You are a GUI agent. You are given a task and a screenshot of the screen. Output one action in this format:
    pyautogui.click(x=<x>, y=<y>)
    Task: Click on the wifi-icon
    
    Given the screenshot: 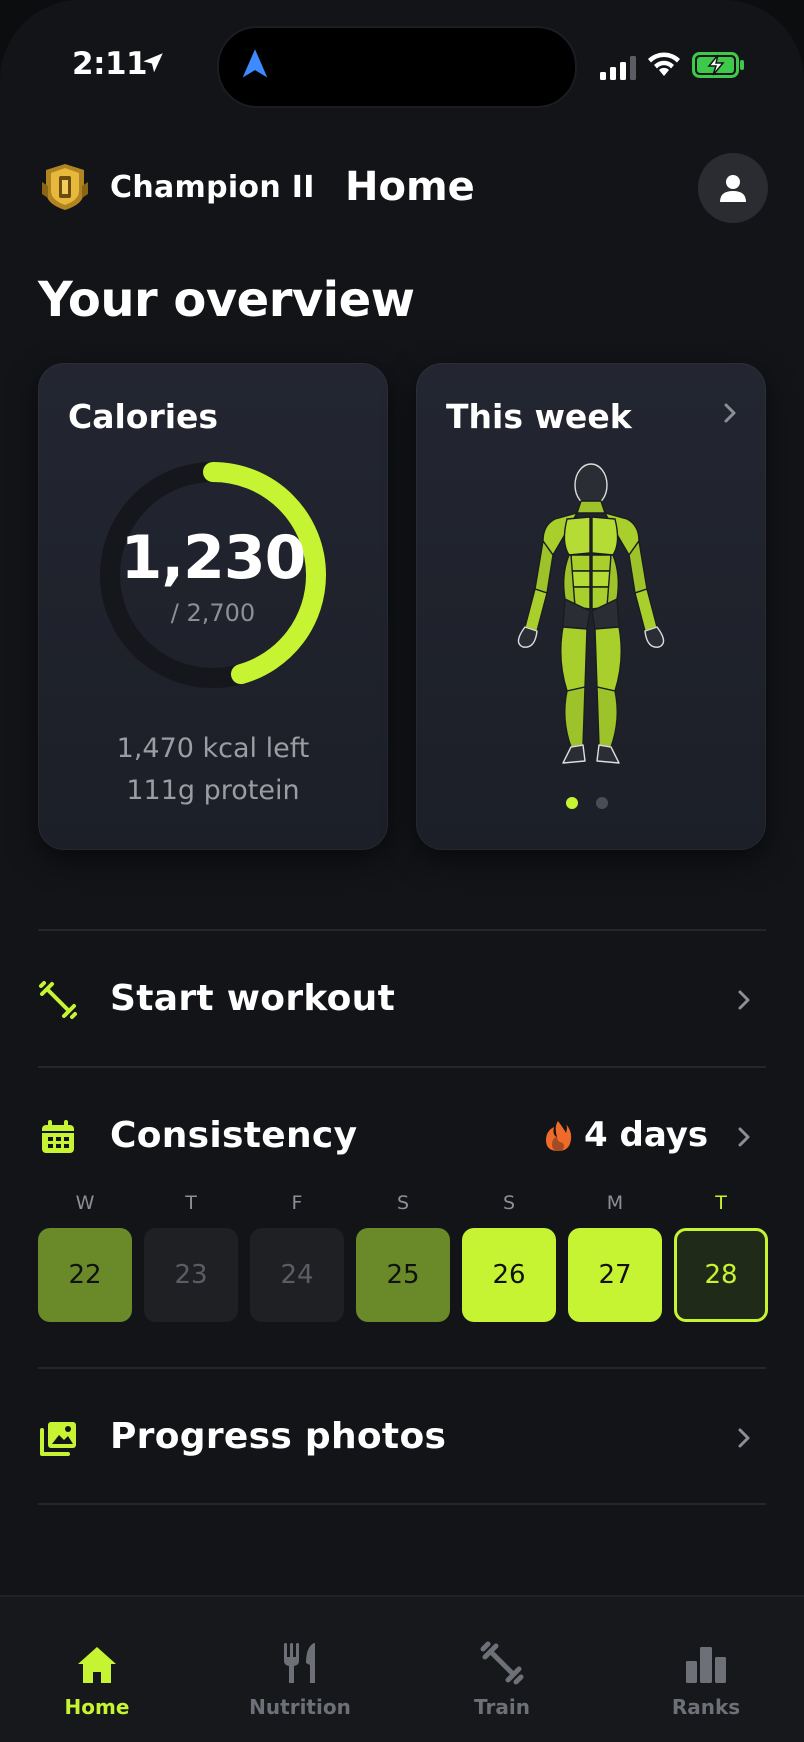 What is the action you would take?
    pyautogui.click(x=664, y=64)
    